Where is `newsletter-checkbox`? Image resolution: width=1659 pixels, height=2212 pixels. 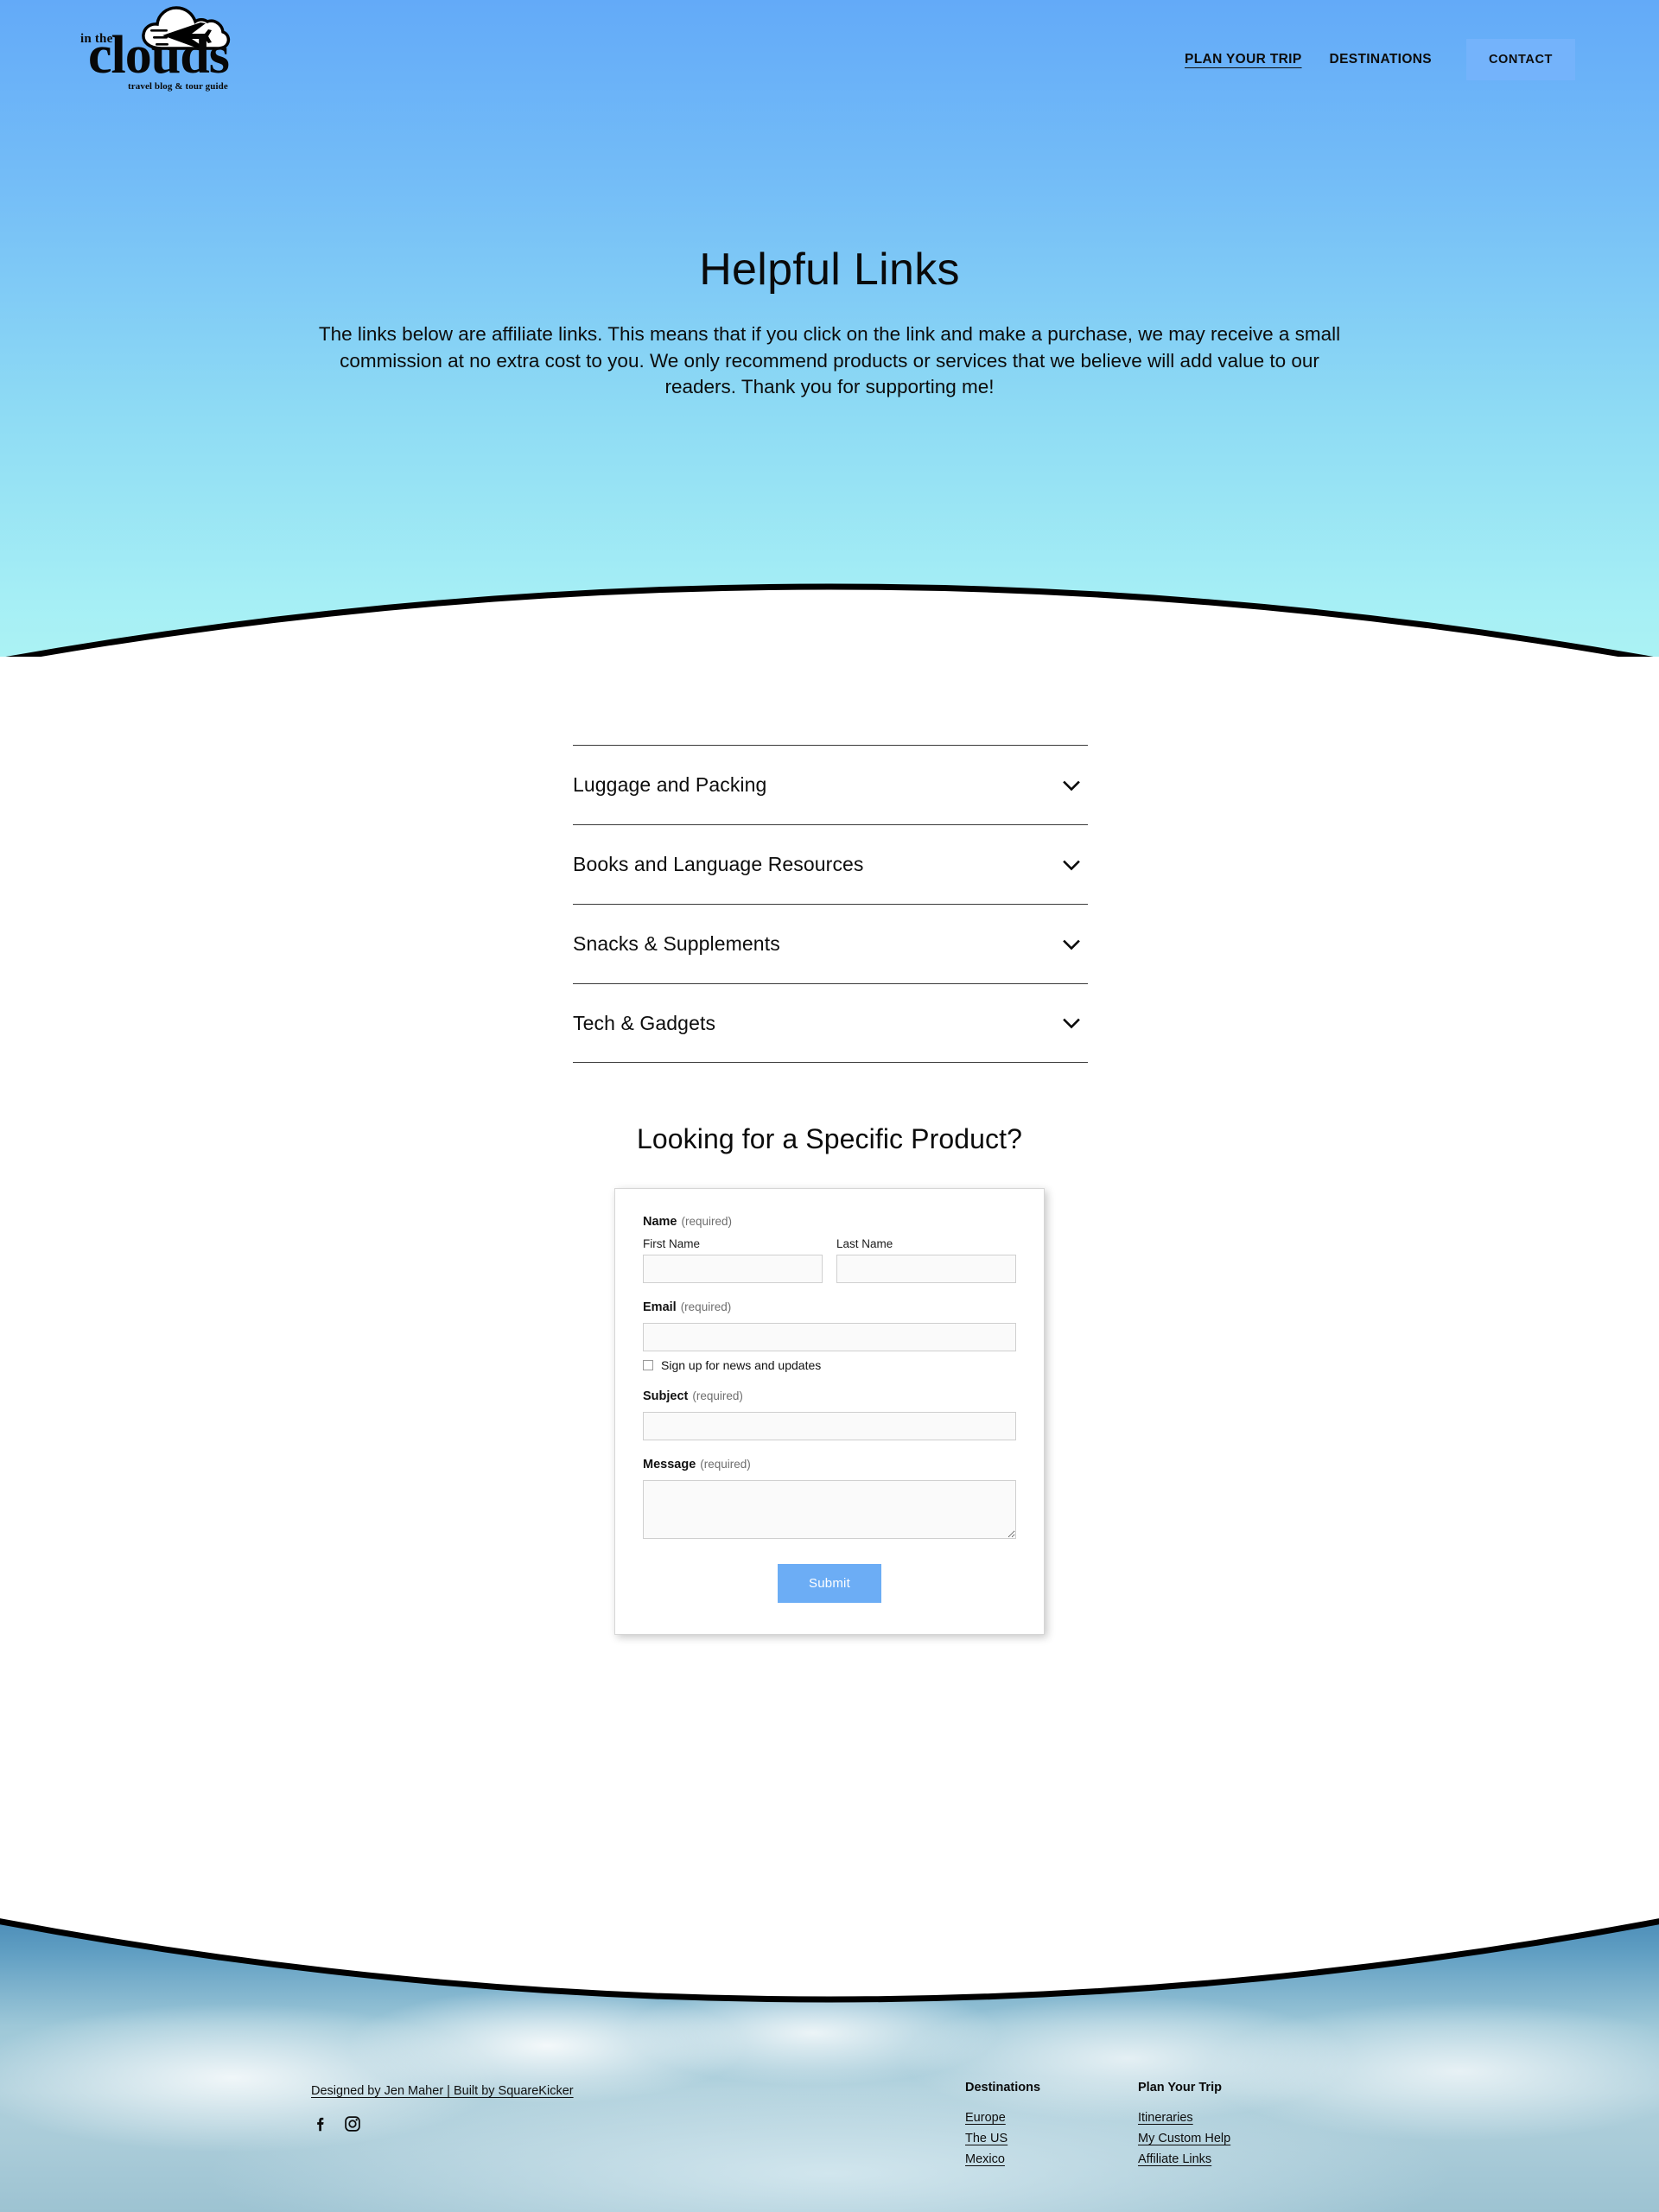 newsletter-checkbox is located at coordinates (648, 1365).